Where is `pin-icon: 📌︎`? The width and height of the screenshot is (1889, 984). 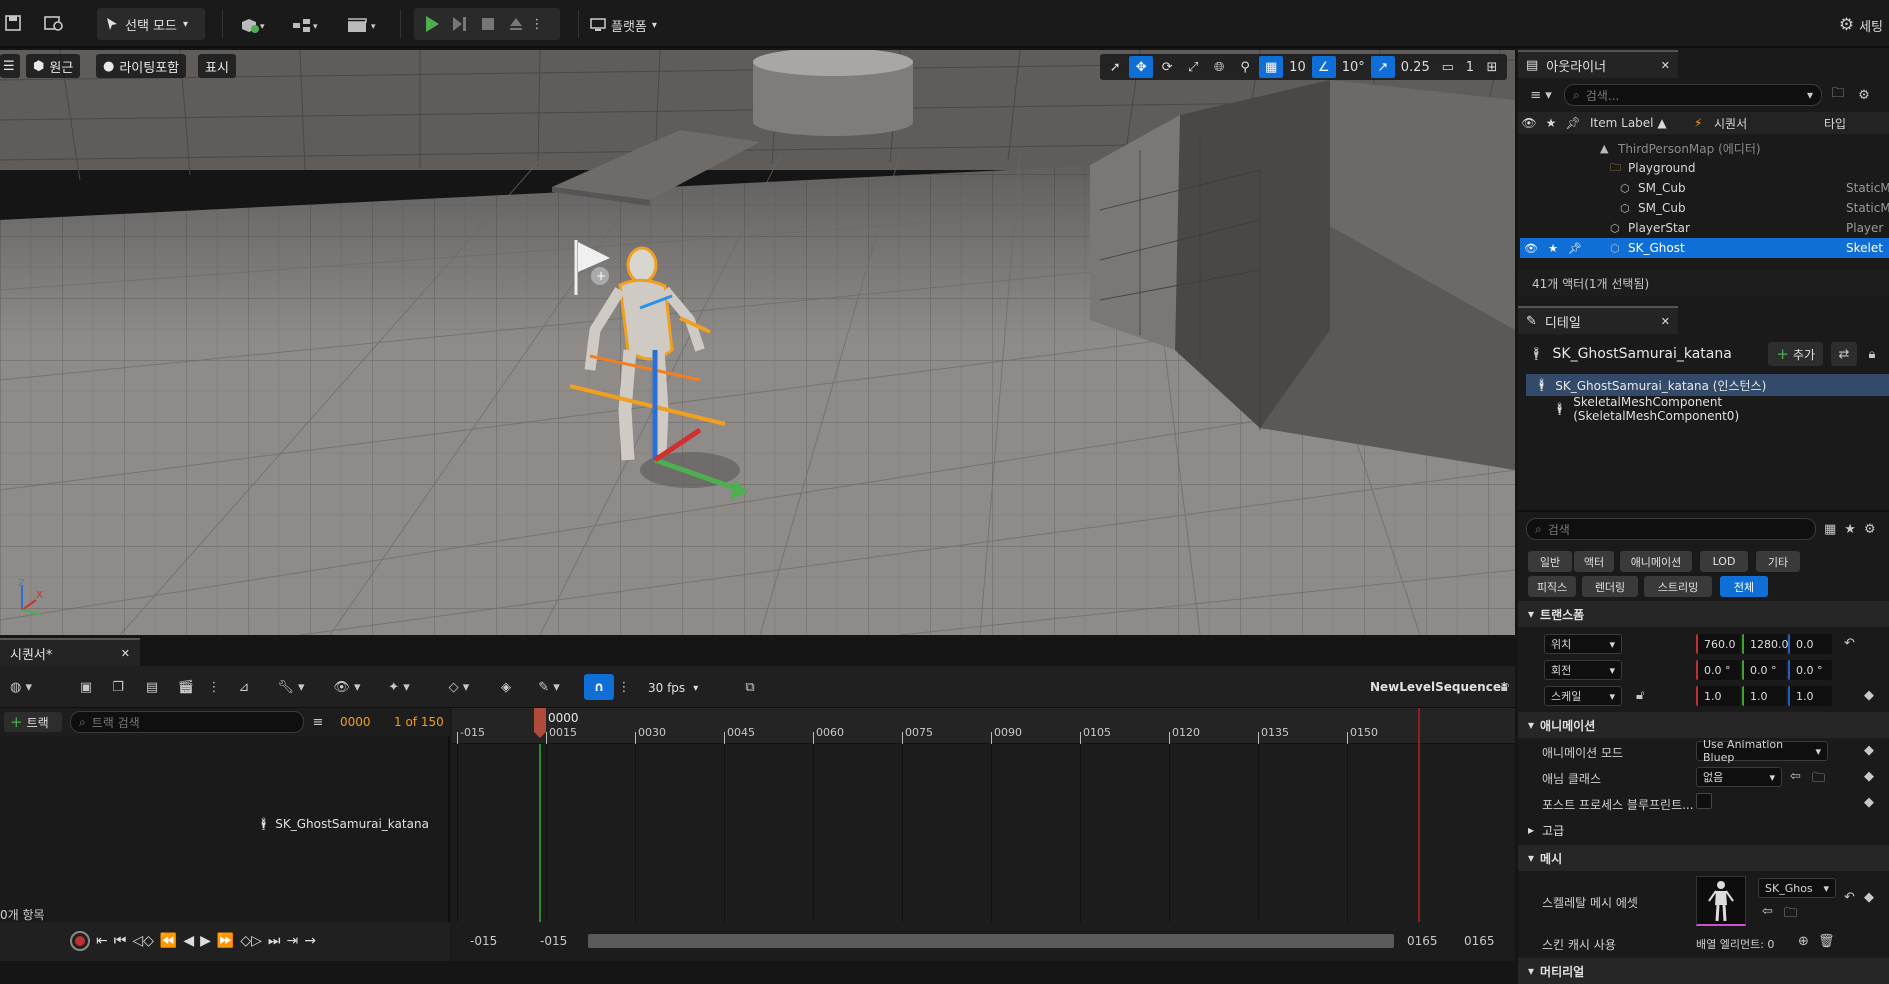
pin-icon: 📌︎ is located at coordinates (1575, 248).